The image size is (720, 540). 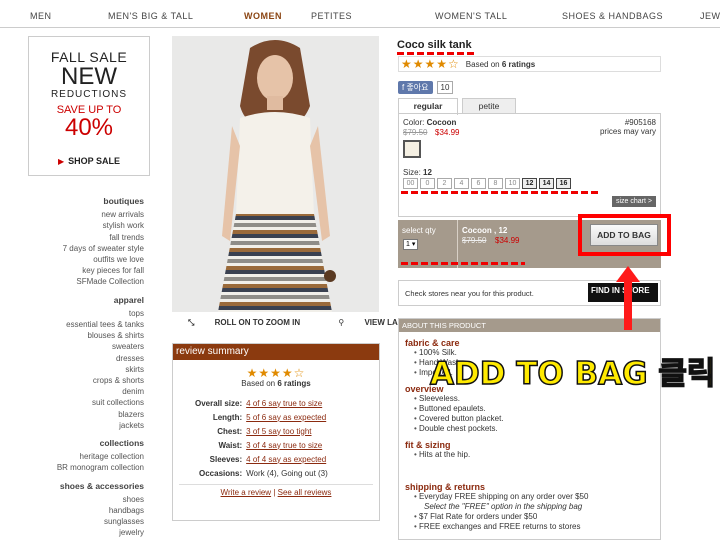 I want to click on sidebar-item: blouses & shirts, so click(x=86, y=335).